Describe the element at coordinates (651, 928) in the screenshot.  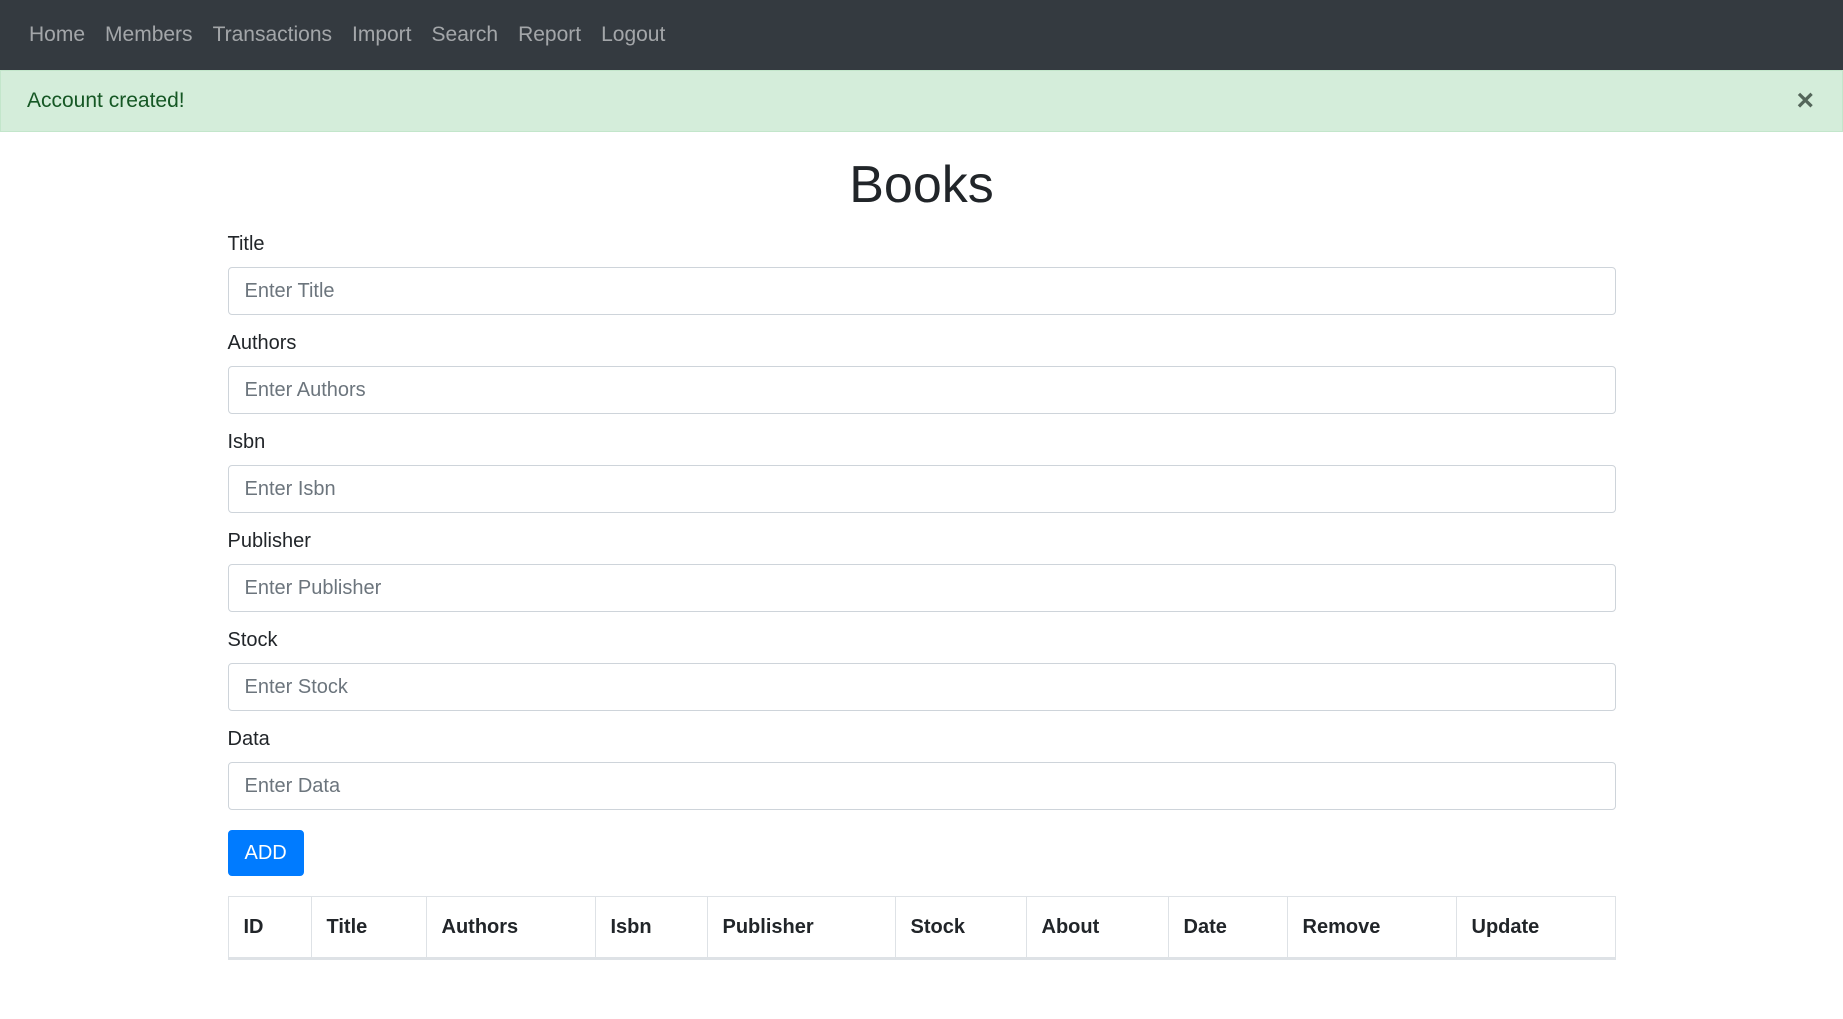
I see `column-header-isbn: Isbn` at that location.